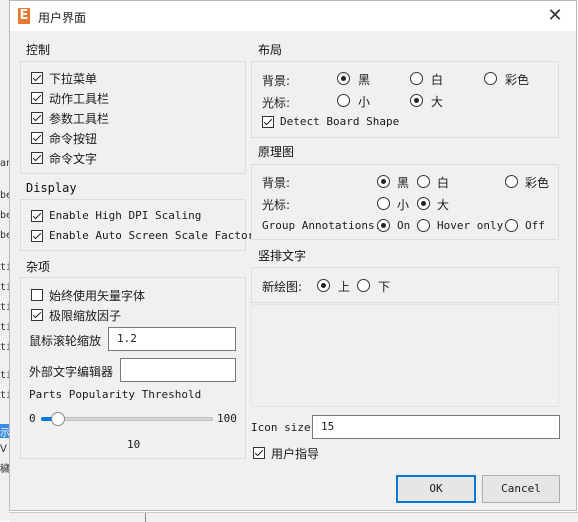 The image size is (578, 522). Describe the element at coordinates (276, 152) in the screenshot. I see `schematic-section-title: 原理图` at that location.